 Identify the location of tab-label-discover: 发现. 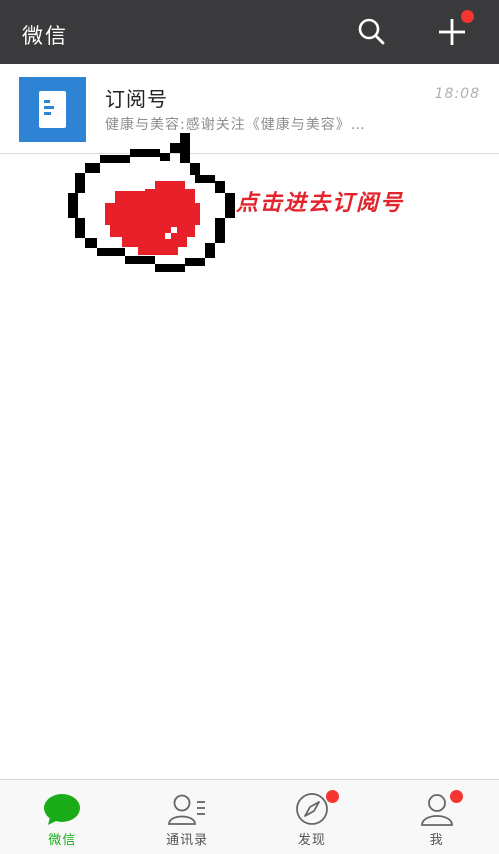
(311, 840).